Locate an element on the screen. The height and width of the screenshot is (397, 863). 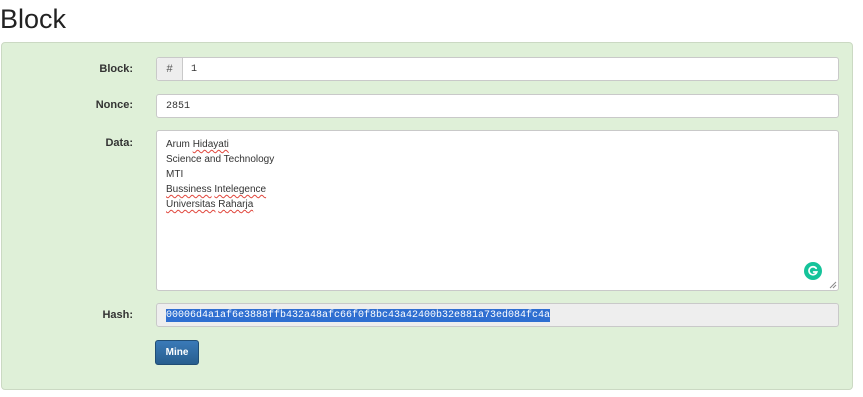
nonce-value: 2851 is located at coordinates (178, 106).